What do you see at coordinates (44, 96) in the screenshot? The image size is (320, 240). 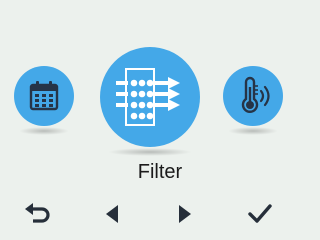 I see `calendar-icon` at bounding box center [44, 96].